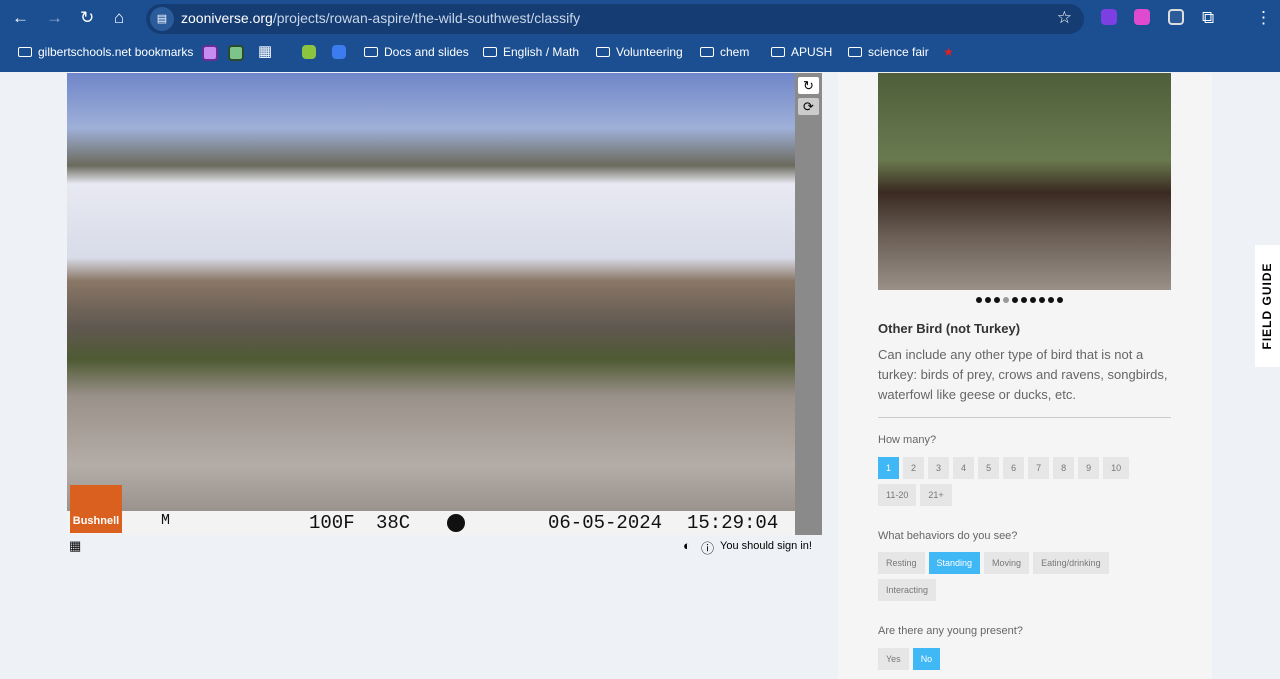  What do you see at coordinates (1019, 300) in the screenshot?
I see `image-carousel-dots` at bounding box center [1019, 300].